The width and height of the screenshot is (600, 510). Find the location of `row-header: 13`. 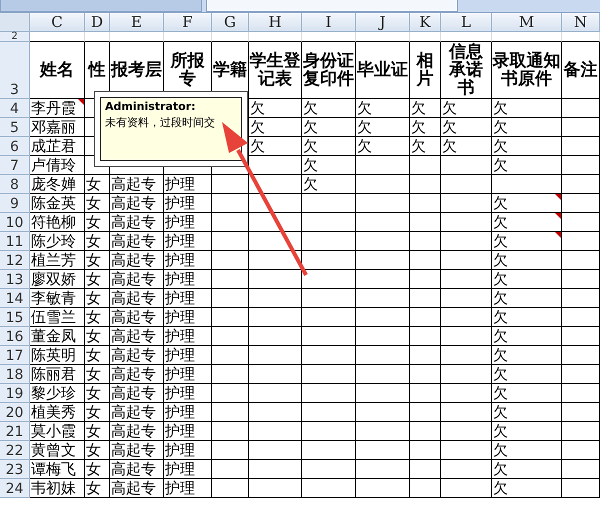

row-header: 13 is located at coordinates (15, 279).